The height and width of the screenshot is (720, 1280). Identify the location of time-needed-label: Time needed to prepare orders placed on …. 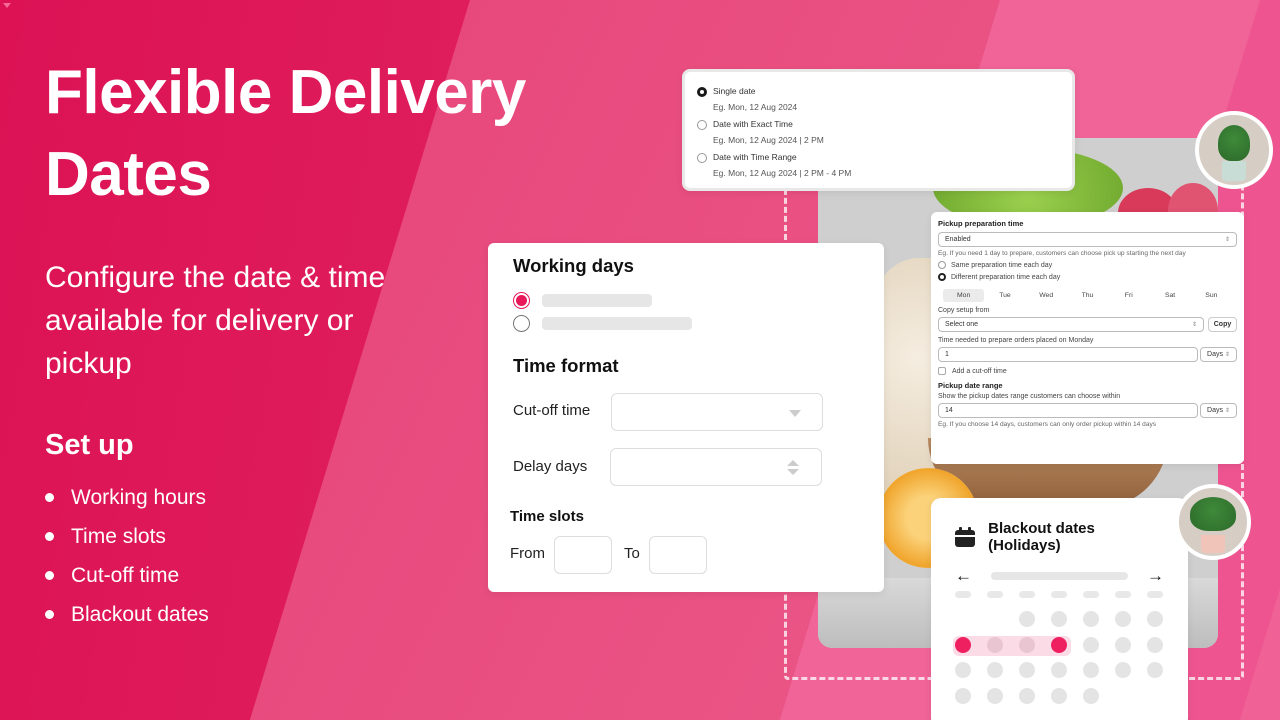
(1016, 340).